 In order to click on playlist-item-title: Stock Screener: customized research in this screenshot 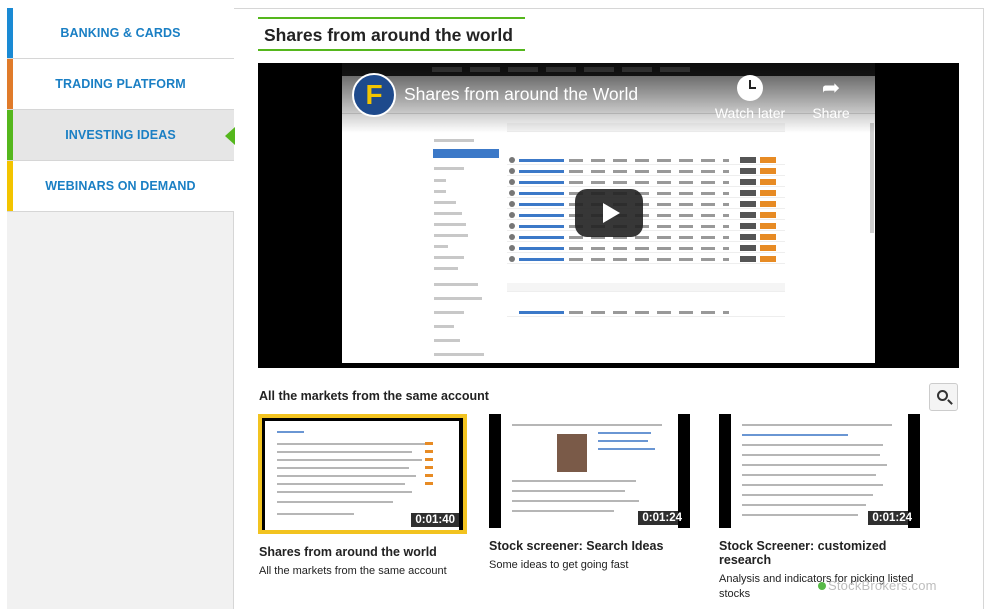, I will do `click(826, 553)`.